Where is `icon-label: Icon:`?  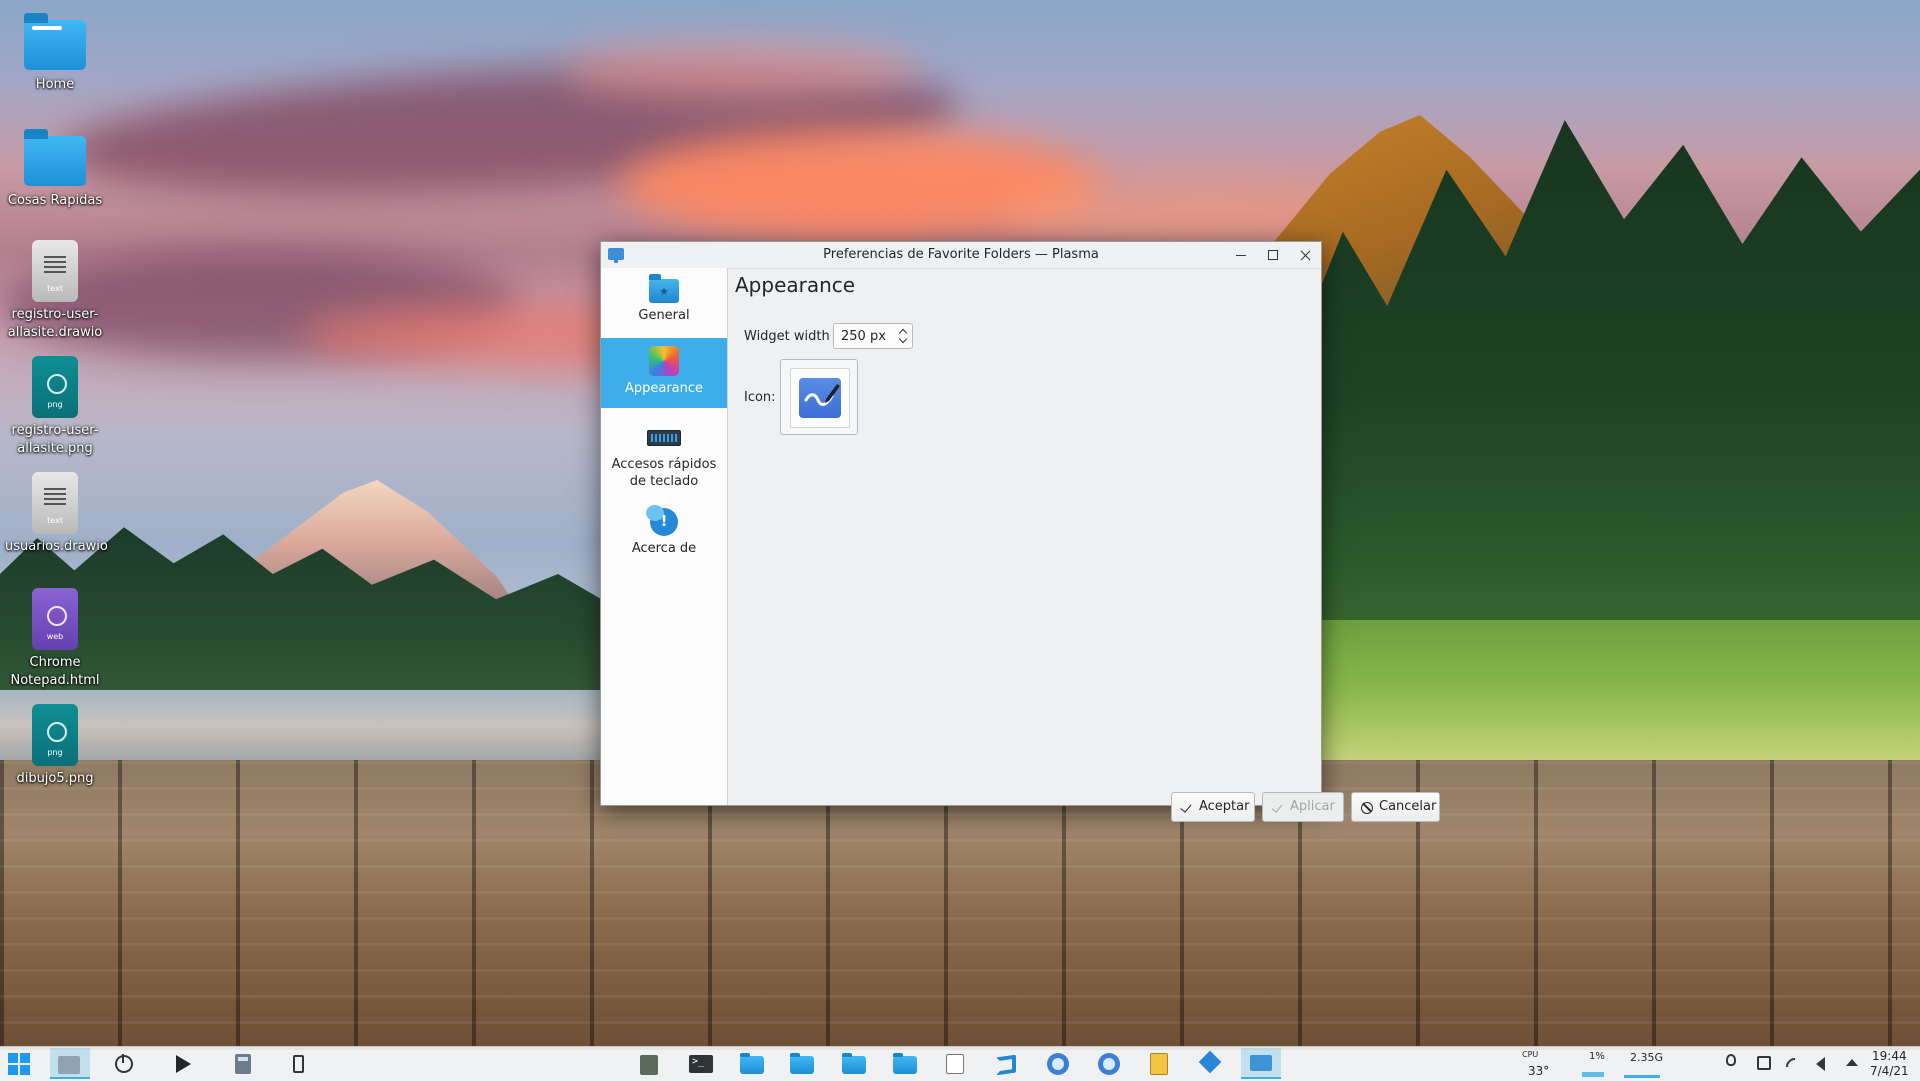
icon-label: Icon: is located at coordinates (760, 397).